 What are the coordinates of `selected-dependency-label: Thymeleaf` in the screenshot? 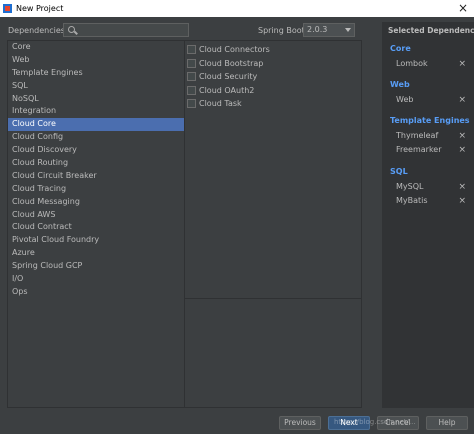 It's located at (417, 135).